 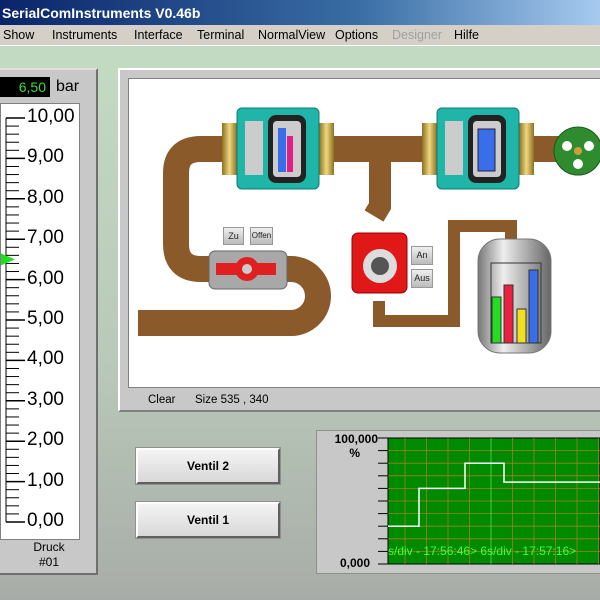 What do you see at coordinates (45, 238) in the screenshot?
I see `gauge-label: 7,00` at bounding box center [45, 238].